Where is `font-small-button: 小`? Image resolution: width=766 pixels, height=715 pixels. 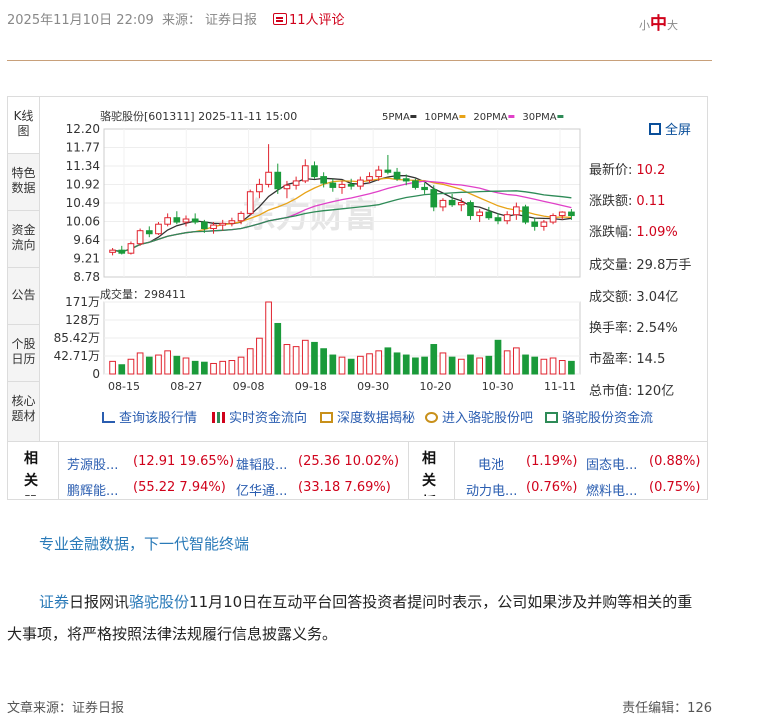
font-small-button: 小 is located at coordinates (644, 25).